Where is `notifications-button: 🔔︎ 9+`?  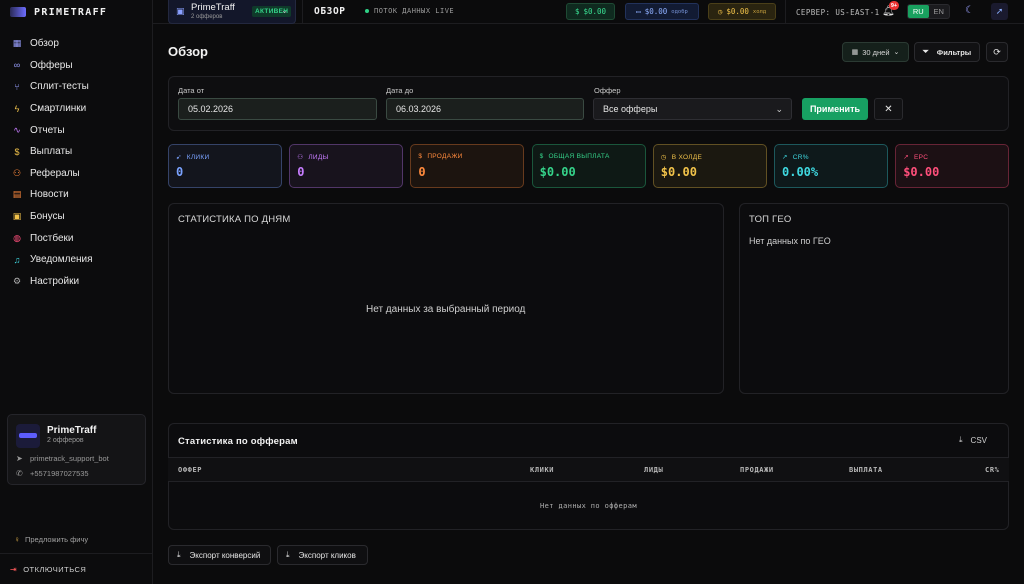
notifications-button: 🔔︎ 9+ is located at coordinates (890, 9).